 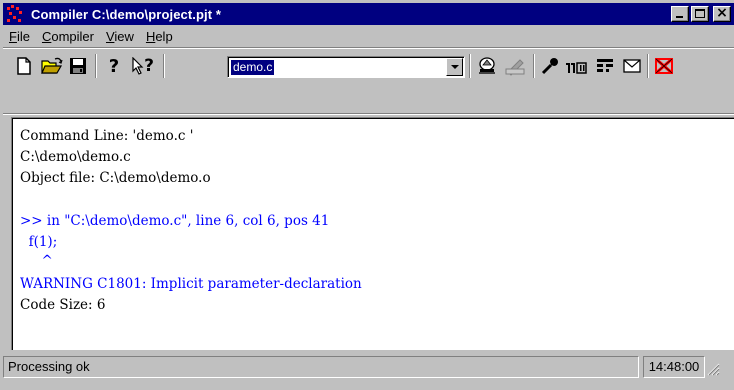 I want to click on toolbar-divider, so click(x=368, y=114).